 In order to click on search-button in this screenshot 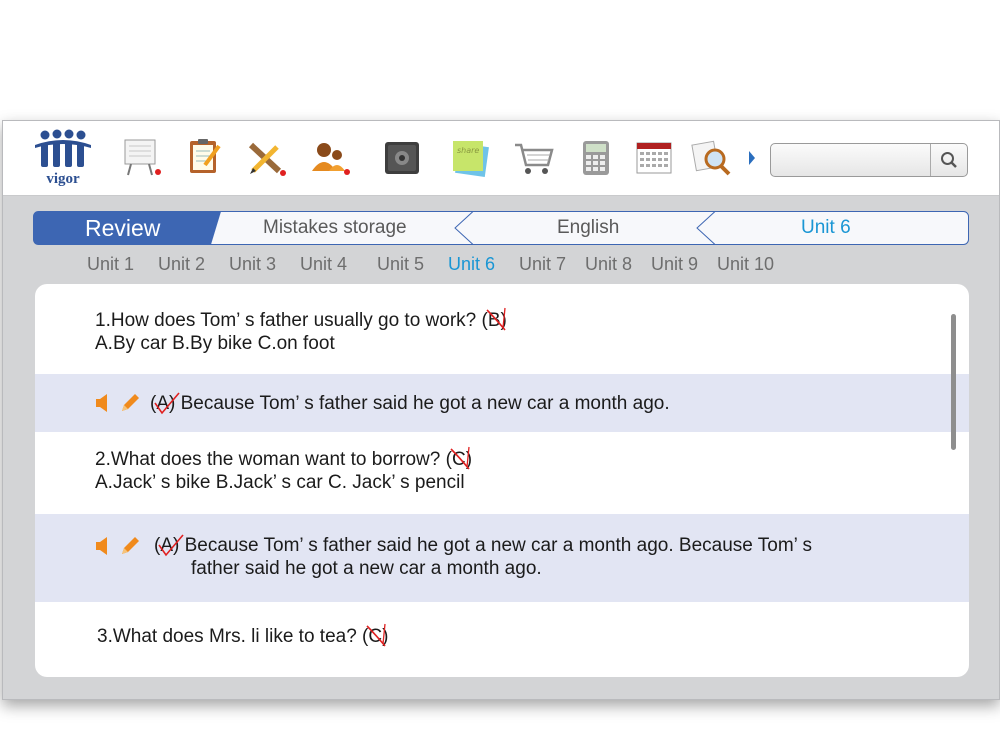, I will do `click(948, 160)`.